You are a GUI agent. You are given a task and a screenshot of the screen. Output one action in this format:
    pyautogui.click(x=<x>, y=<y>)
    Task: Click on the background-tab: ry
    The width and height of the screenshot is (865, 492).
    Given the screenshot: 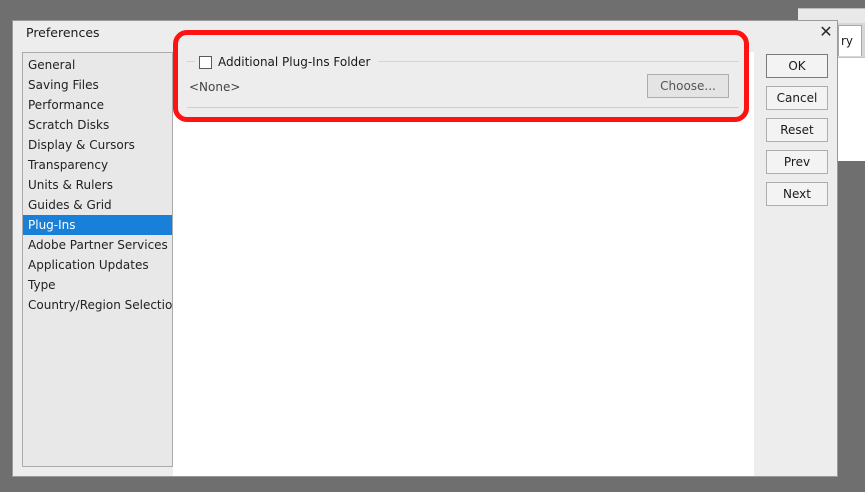 What is the action you would take?
    pyautogui.click(x=850, y=40)
    